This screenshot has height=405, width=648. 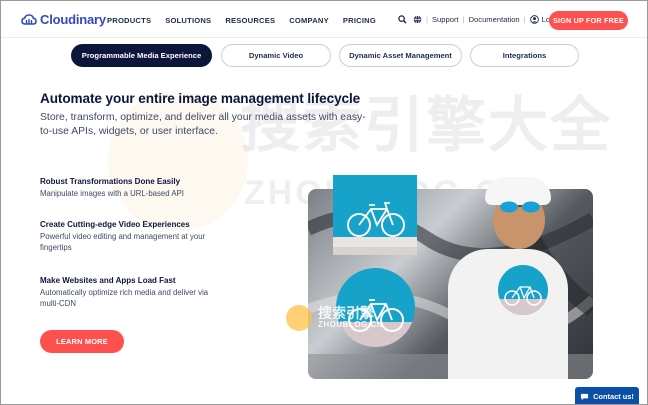 What do you see at coordinates (588, 20) in the screenshot?
I see `signup-button: SIGN UP FOR FREE` at bounding box center [588, 20].